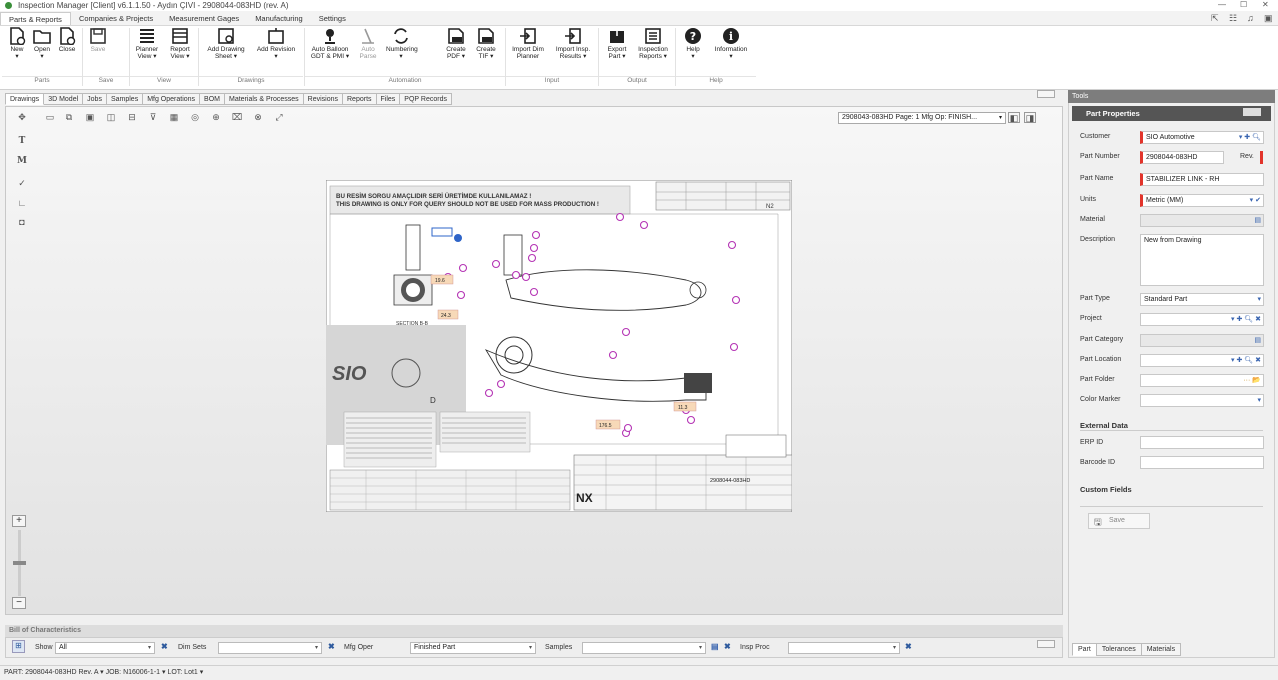  I want to click on customer-actions-icon: ▾ ✚ 🔍︎, so click(1250, 137).